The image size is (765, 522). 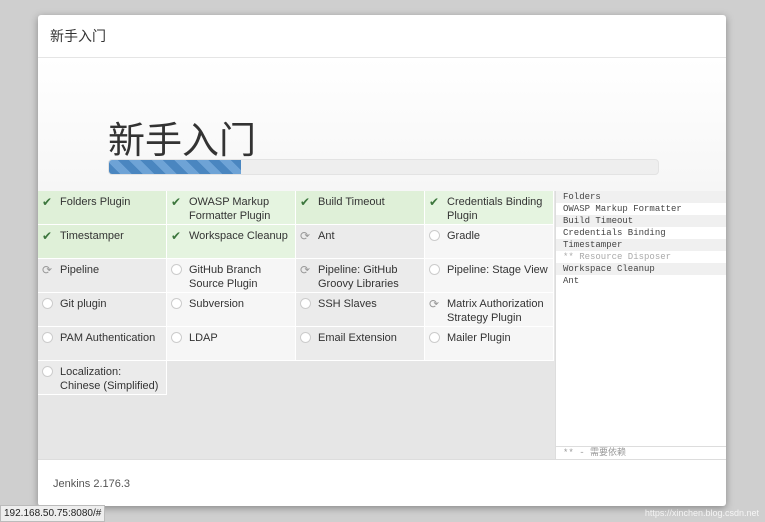 What do you see at coordinates (495, 209) in the screenshot?
I see `plugin-name: Credentials Binding Plugin` at bounding box center [495, 209].